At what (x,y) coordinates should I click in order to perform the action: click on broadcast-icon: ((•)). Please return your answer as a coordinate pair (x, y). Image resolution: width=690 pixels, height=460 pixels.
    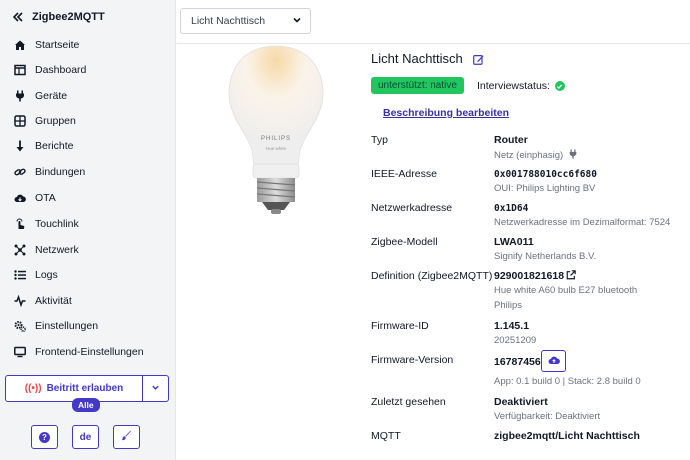
    Looking at the image, I should click on (33, 388).